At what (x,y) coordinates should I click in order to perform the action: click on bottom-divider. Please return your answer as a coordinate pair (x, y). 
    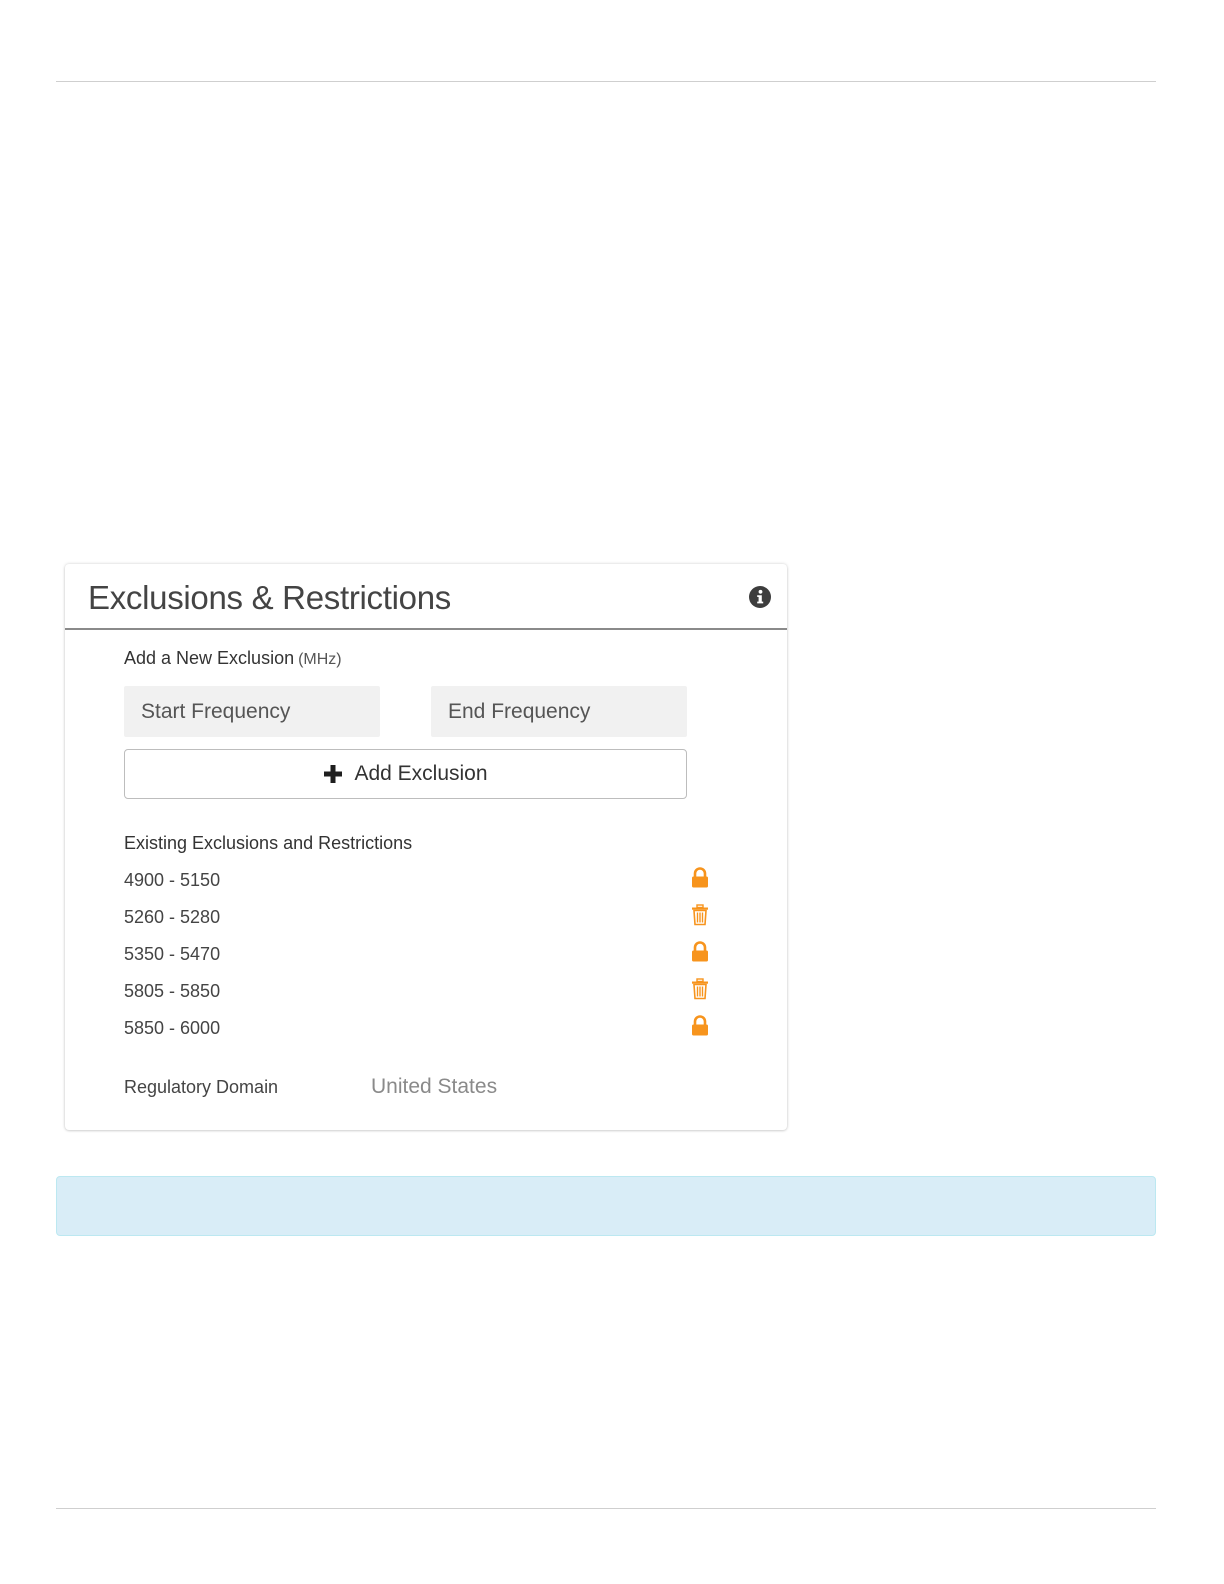
    Looking at the image, I should click on (606, 1508).